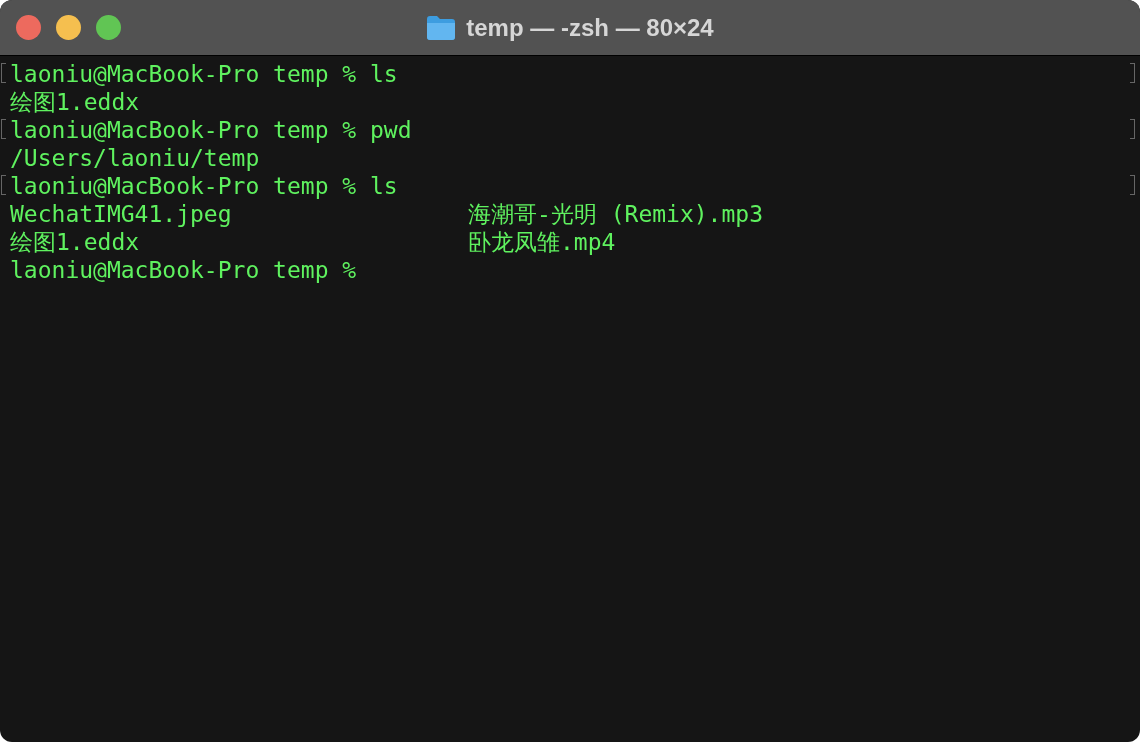 The height and width of the screenshot is (742, 1140). Describe the element at coordinates (590, 27) in the screenshot. I see `window-title: temp — -zsh — 80×24` at that location.